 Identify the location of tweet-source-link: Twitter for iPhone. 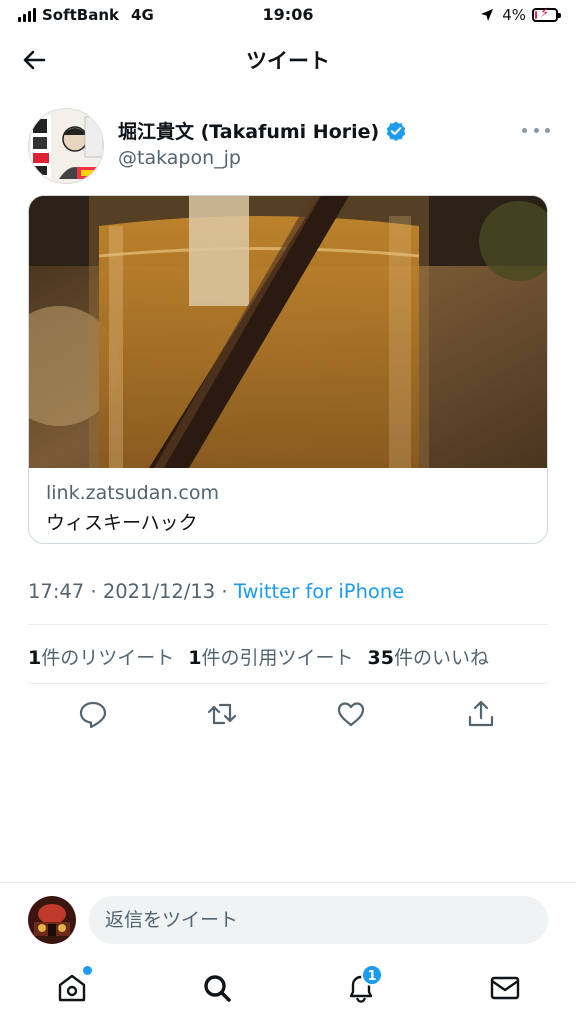
(319, 591).